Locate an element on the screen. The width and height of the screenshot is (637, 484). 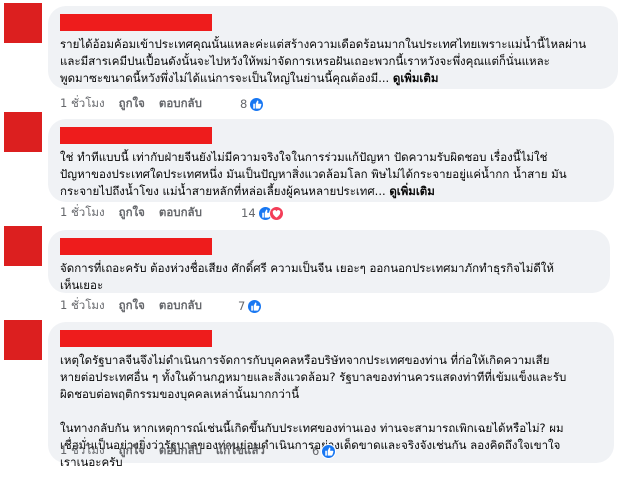
reaction-count: 7 is located at coordinates (242, 306).